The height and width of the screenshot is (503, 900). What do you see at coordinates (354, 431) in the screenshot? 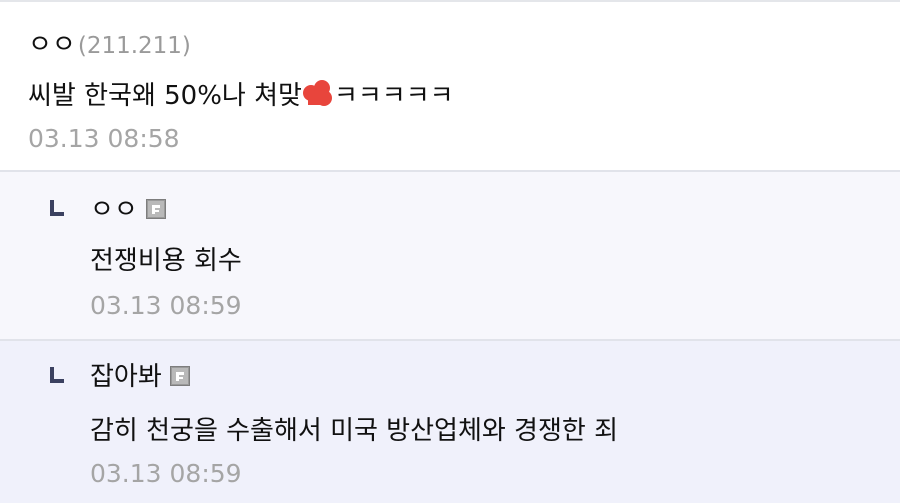
I see `reply-text: 감히 천궁을 수출해서 미국 방산업체와 경쟁한 죄` at bounding box center [354, 431].